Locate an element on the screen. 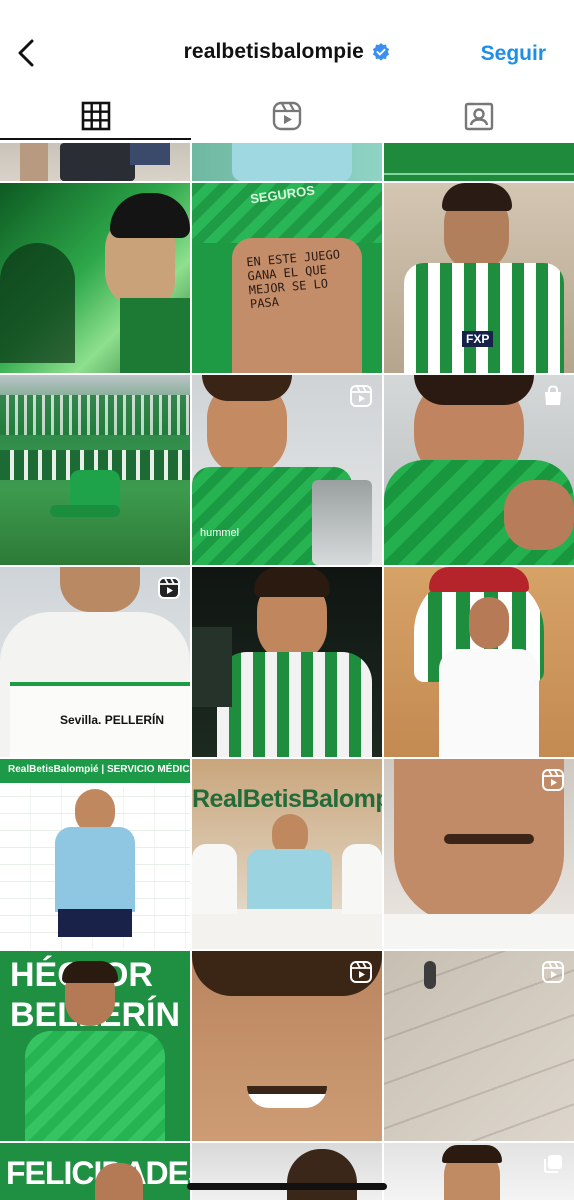 This screenshot has width=574, height=1200. tagged-icon is located at coordinates (478, 116).